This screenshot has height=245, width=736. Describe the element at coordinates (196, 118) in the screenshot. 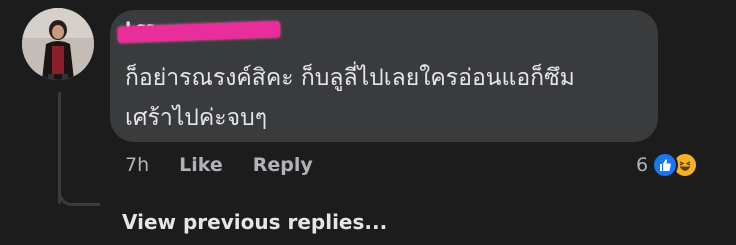

I see `comment-text-line-2: เศร้าไปค่ะจบๆ` at that location.